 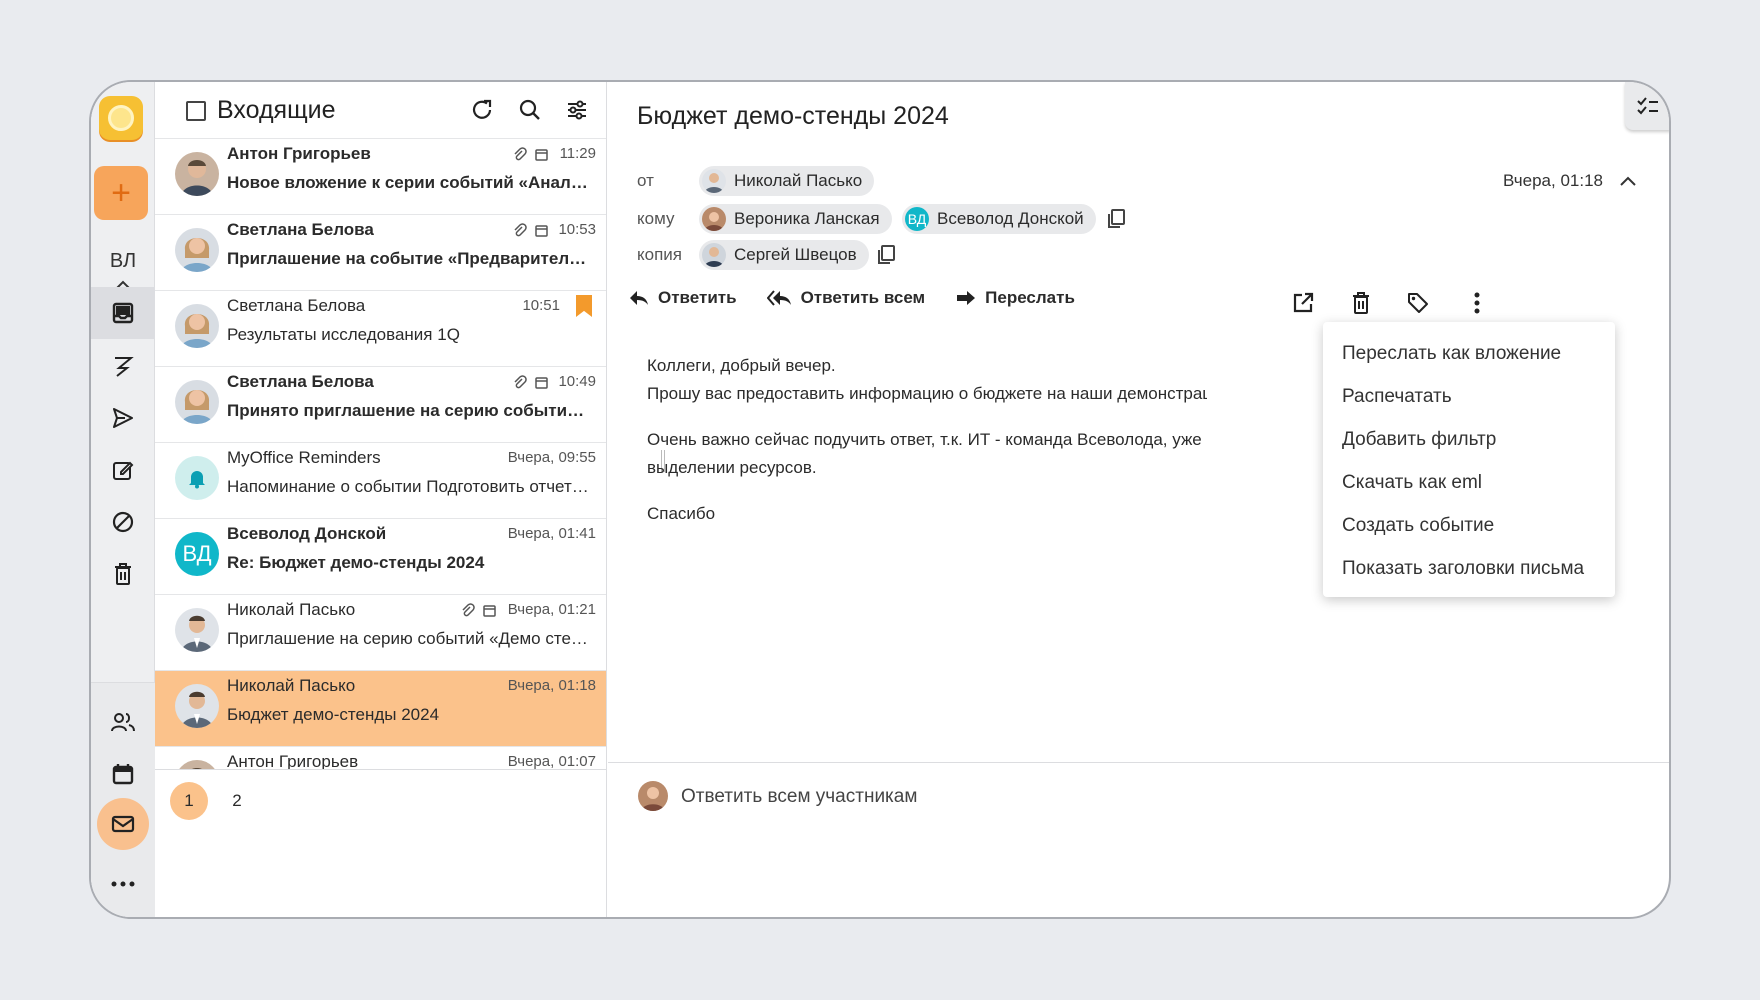 I want to click on sender-name: Антон Григорьев, so click(x=299, y=153).